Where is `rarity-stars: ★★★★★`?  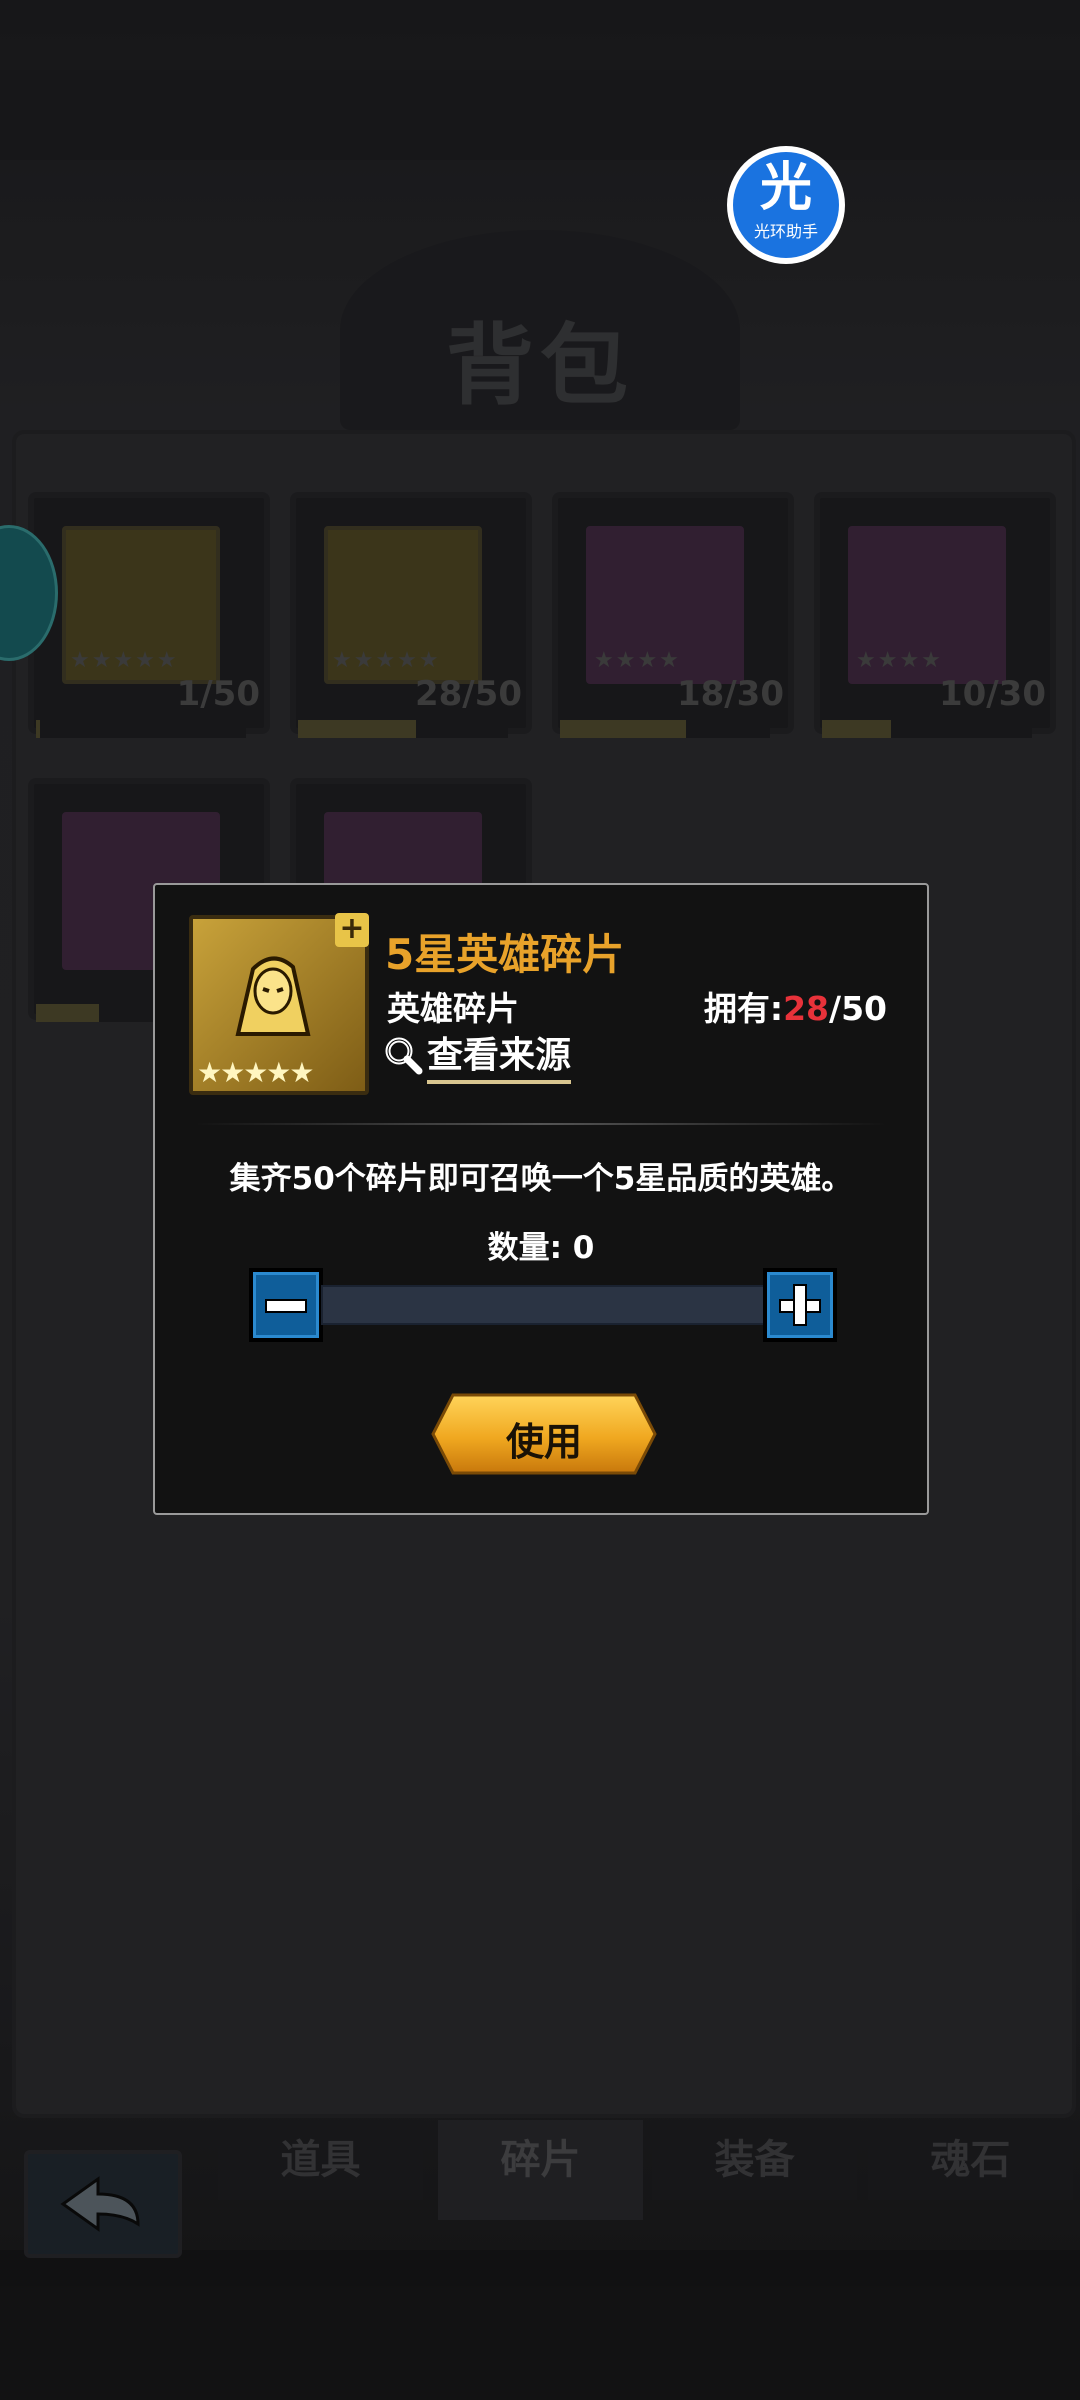 rarity-stars: ★★★★★ is located at coordinates (256, 1072).